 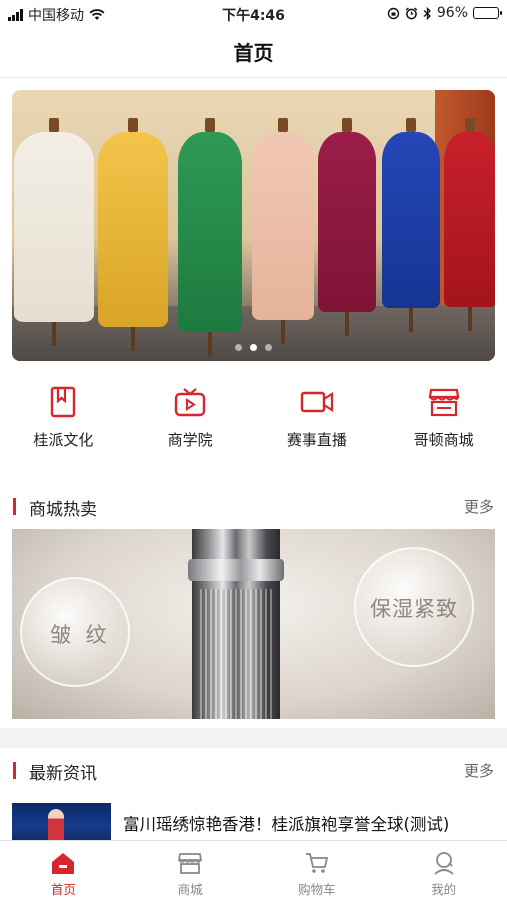 I want to click on battery-icon, so click(x=487, y=13).